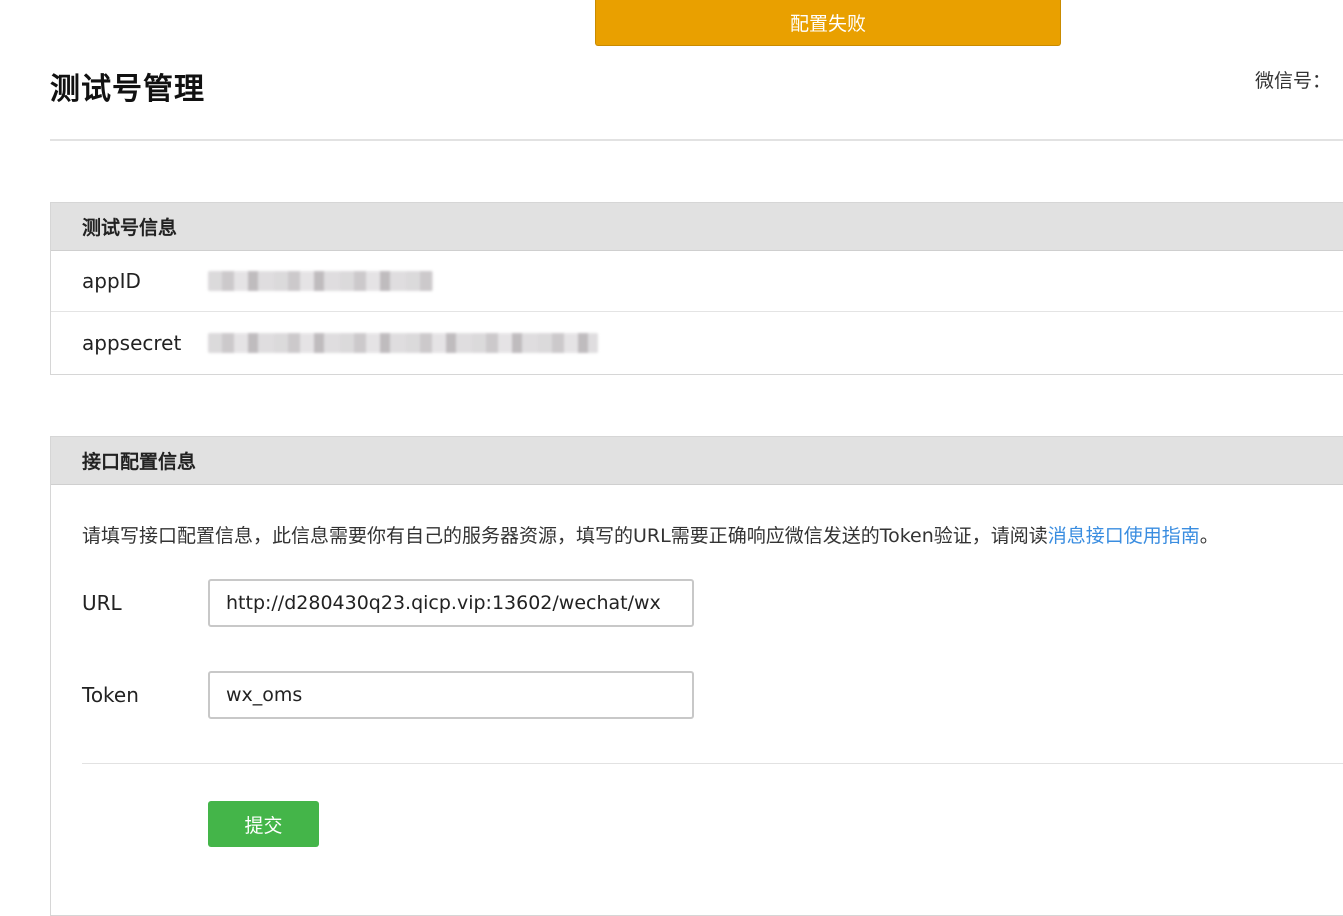 This screenshot has width=1343, height=916. What do you see at coordinates (111, 281) in the screenshot?
I see `appid-label: appID` at bounding box center [111, 281].